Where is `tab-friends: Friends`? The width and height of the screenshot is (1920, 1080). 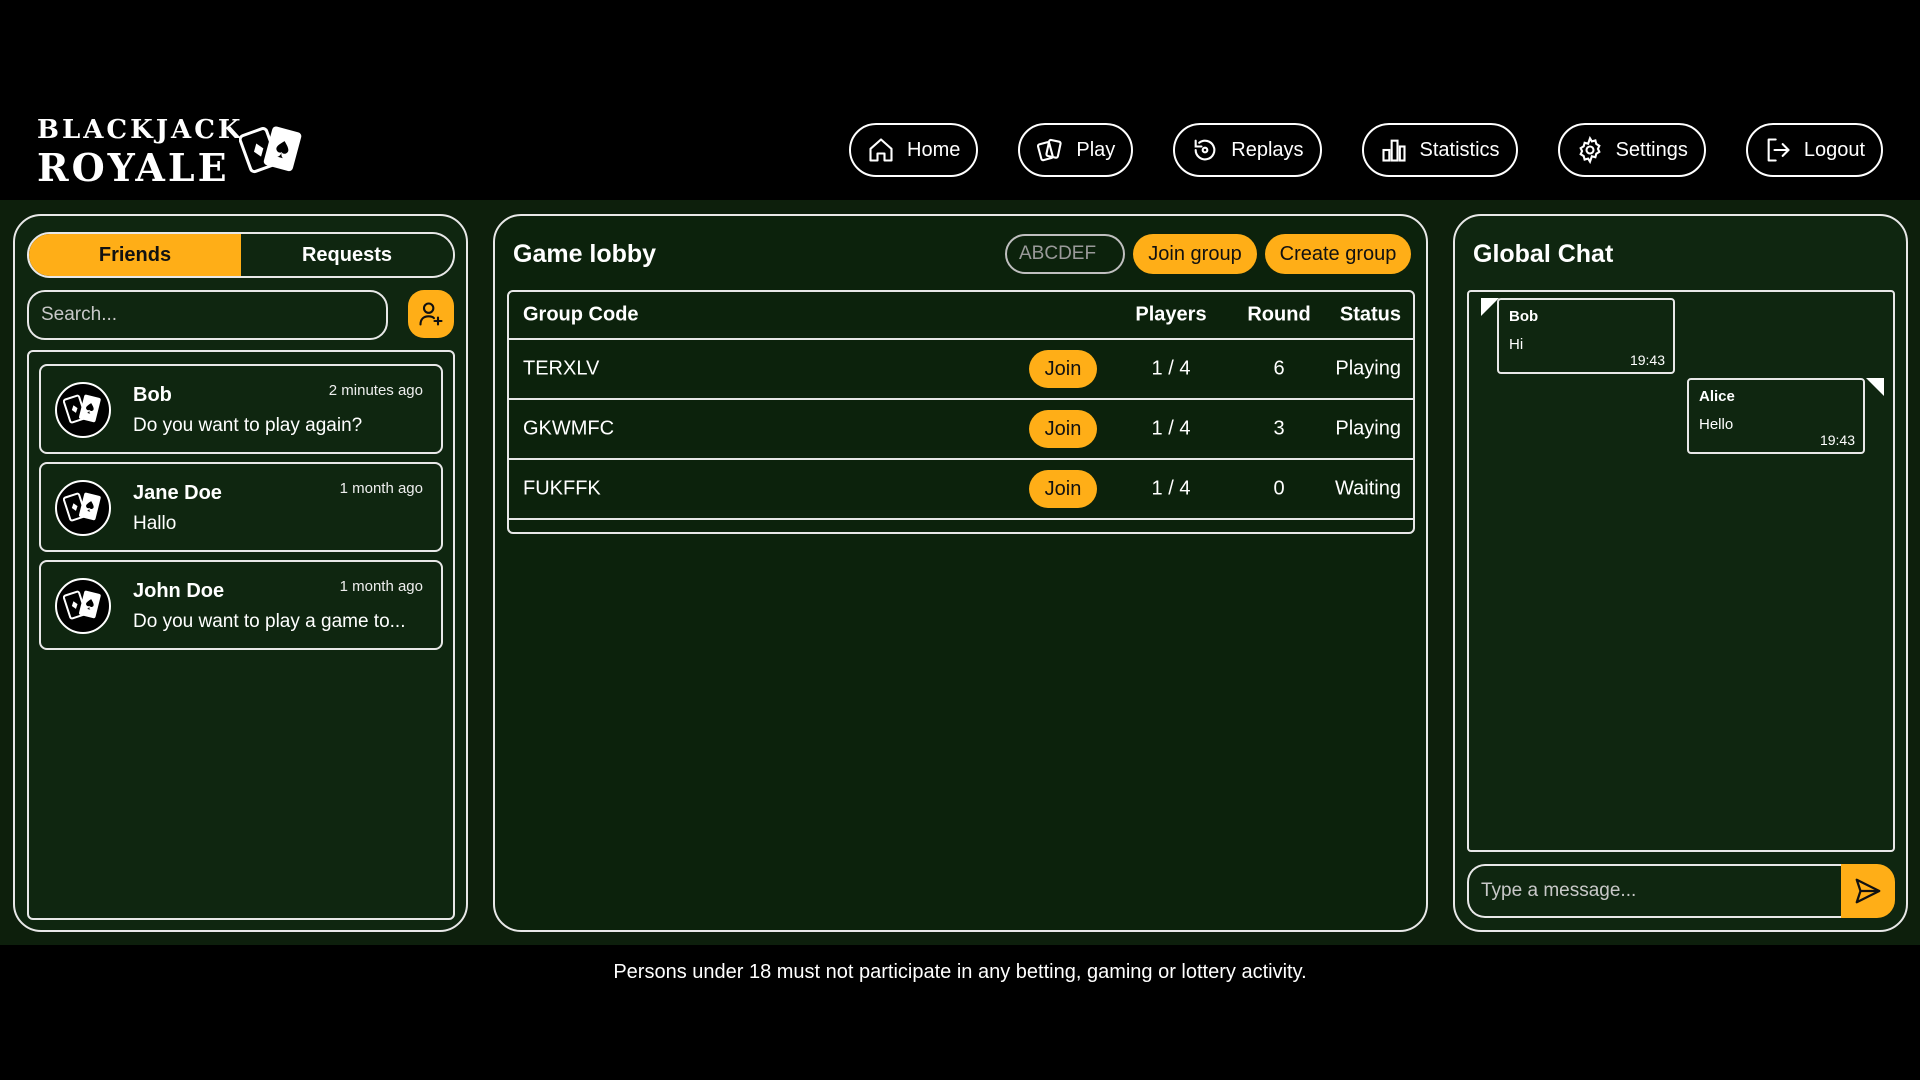 tab-friends: Friends is located at coordinates (135, 255).